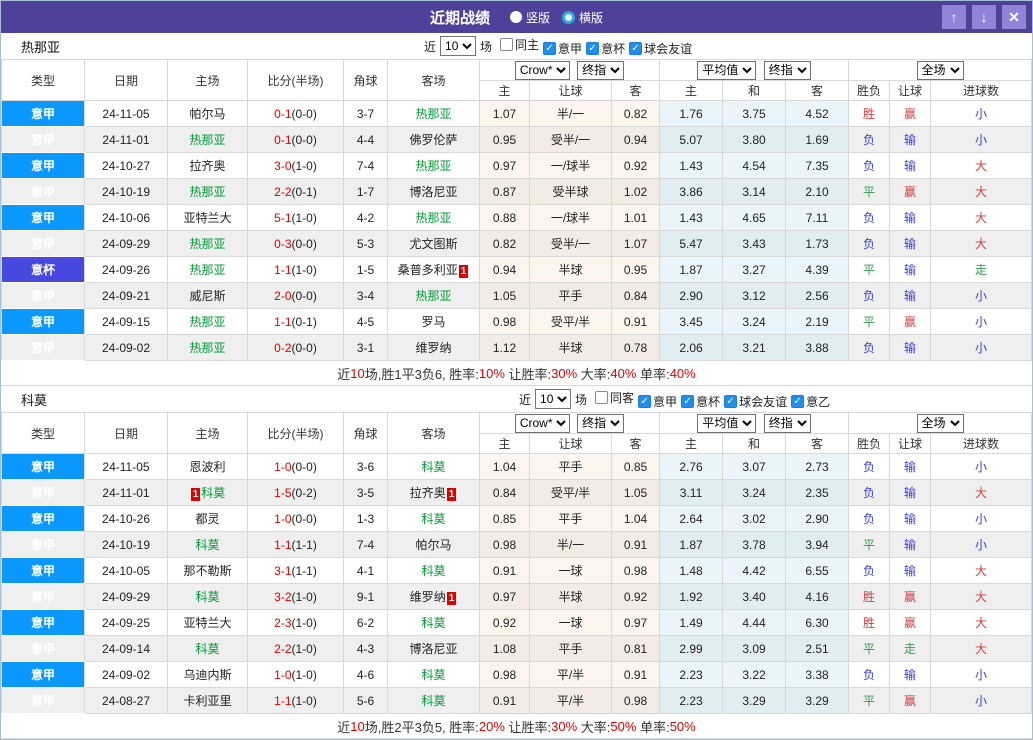 The height and width of the screenshot is (740, 1033). What do you see at coordinates (126, 269) in the screenshot?
I see `cell-date: 24-09-26` at bounding box center [126, 269].